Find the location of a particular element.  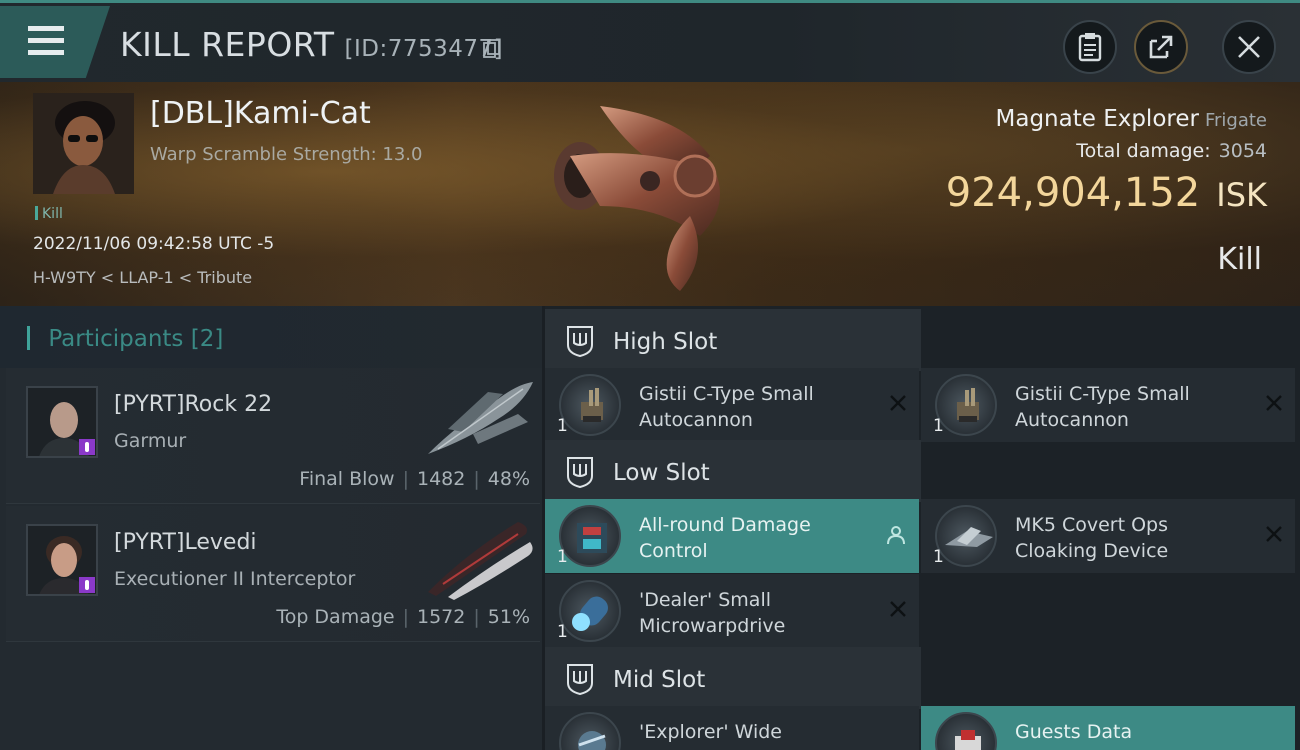

isk-value-line: 924,904,152 ISK is located at coordinates (1106, 193).